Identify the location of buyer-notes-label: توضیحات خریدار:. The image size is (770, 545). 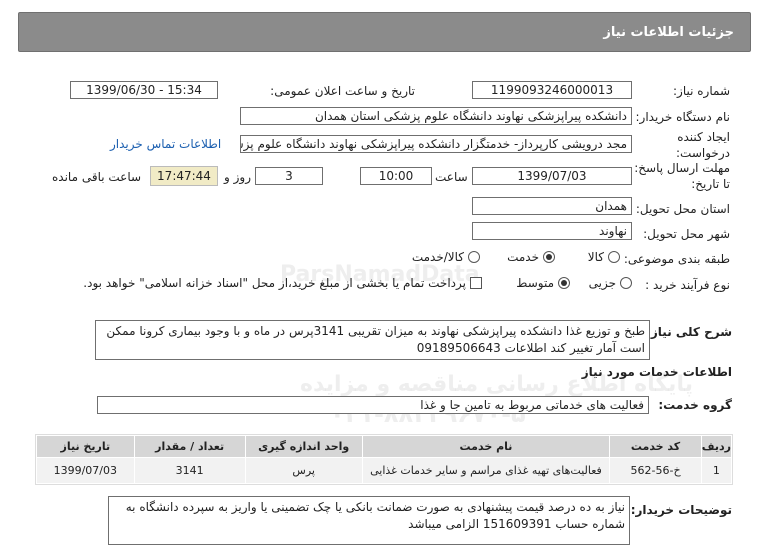
(681, 510).